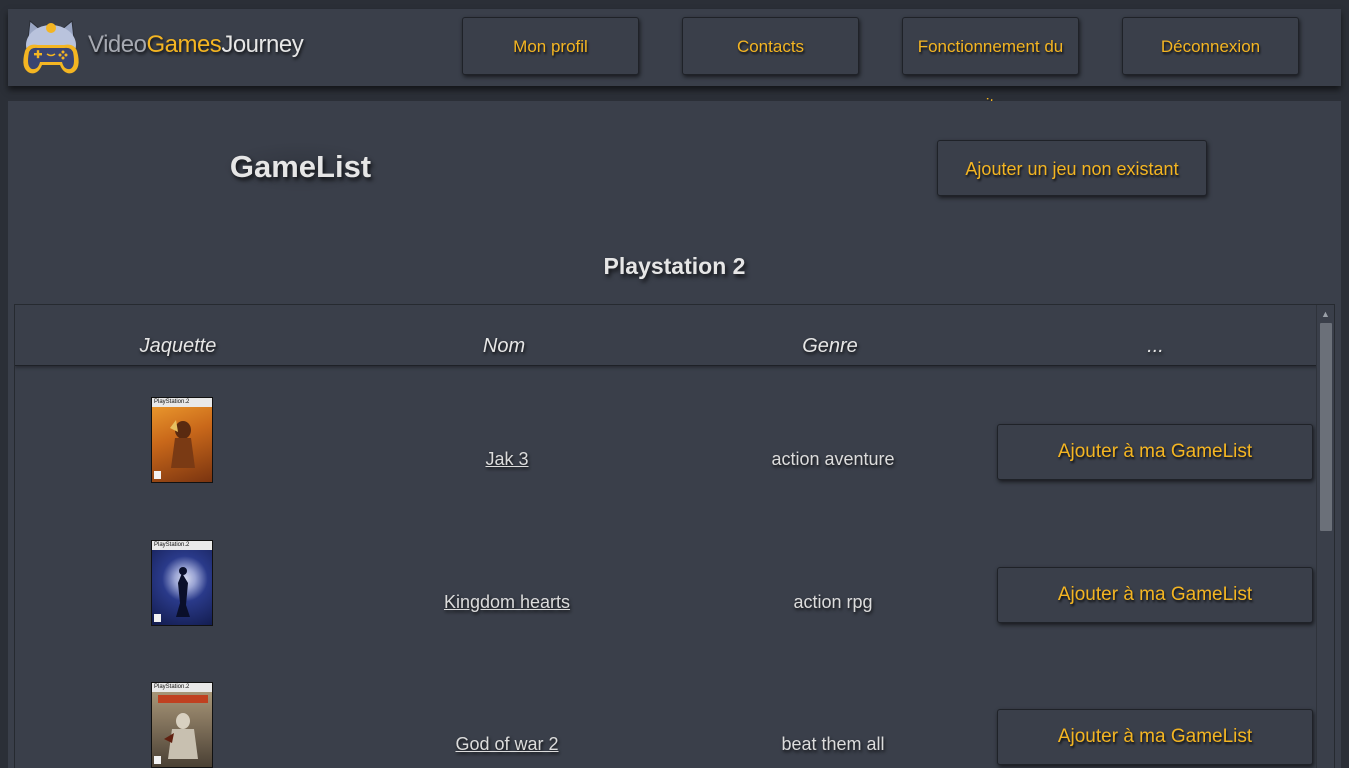 Image resolution: width=1349 pixels, height=768 pixels. I want to click on column-header-jaquette: Jaquette, so click(178, 346).